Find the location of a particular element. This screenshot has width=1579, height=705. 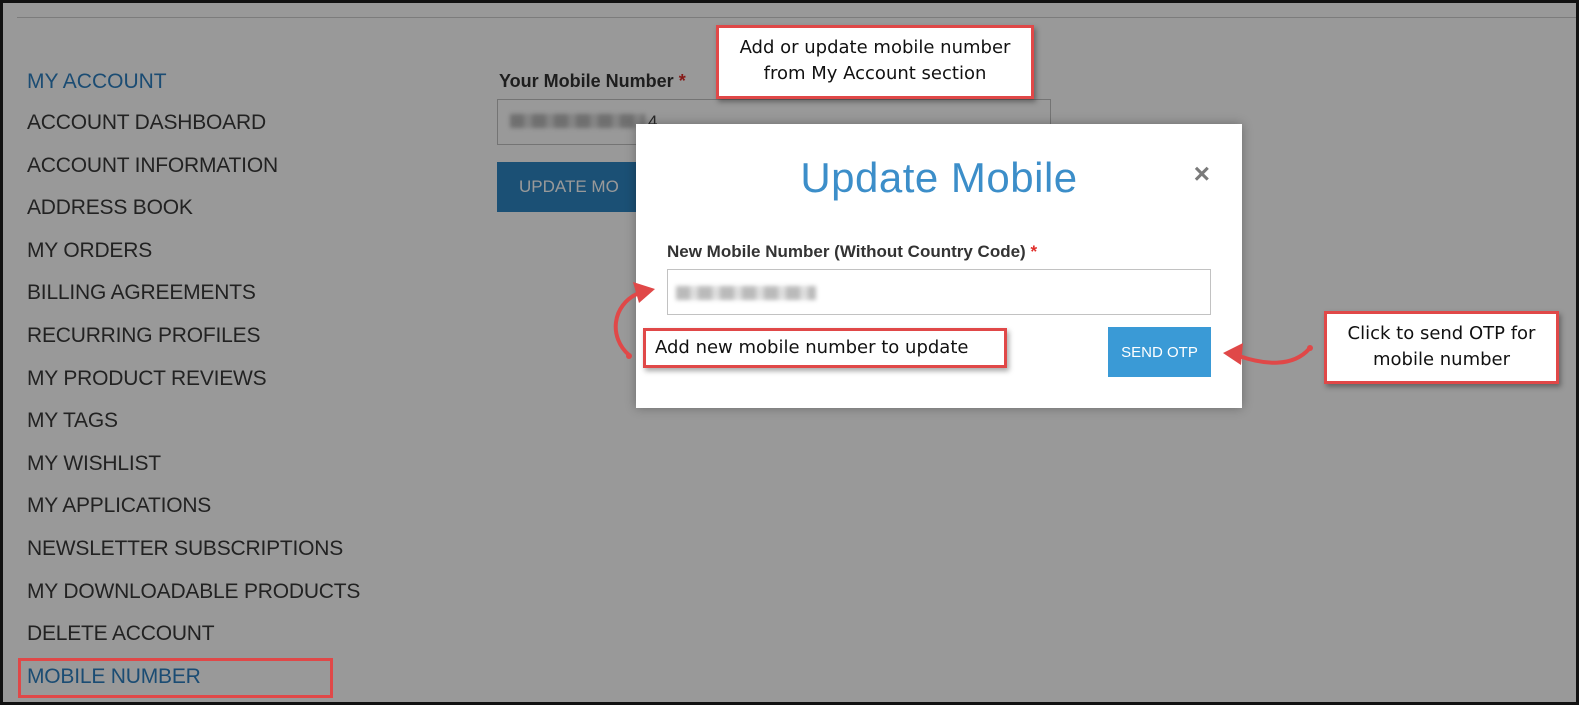

send-otp-button: SEND OTP is located at coordinates (1159, 352).